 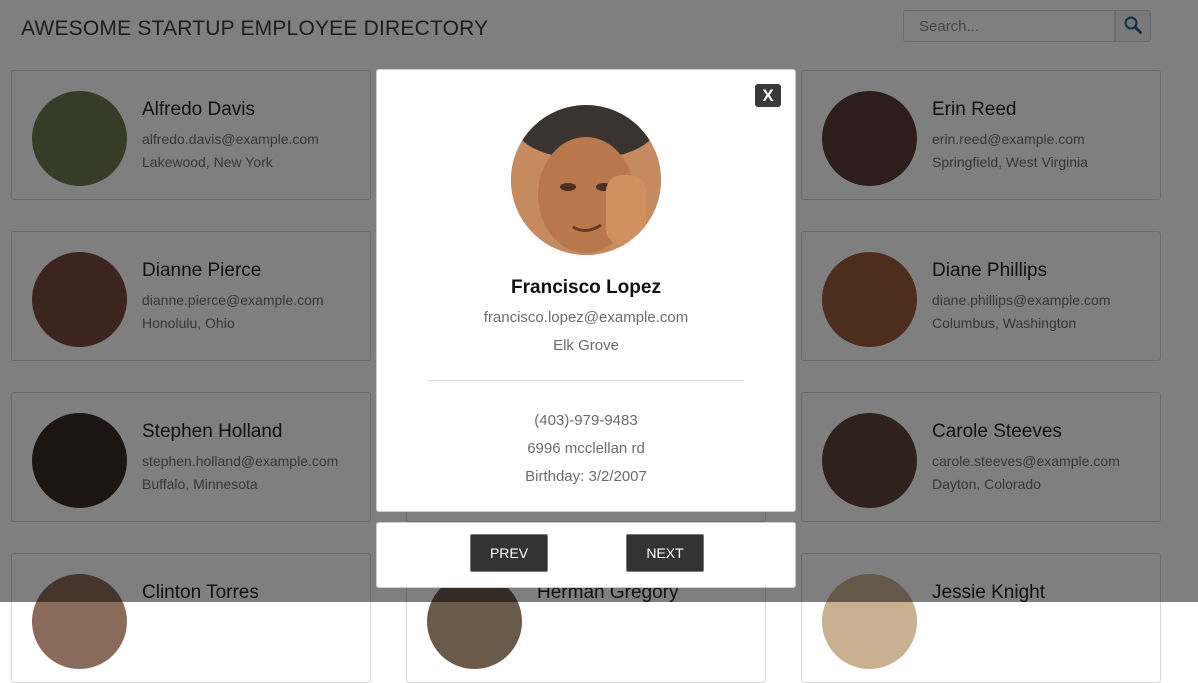 I want to click on modal-city: Elk Grove, so click(x=586, y=345).